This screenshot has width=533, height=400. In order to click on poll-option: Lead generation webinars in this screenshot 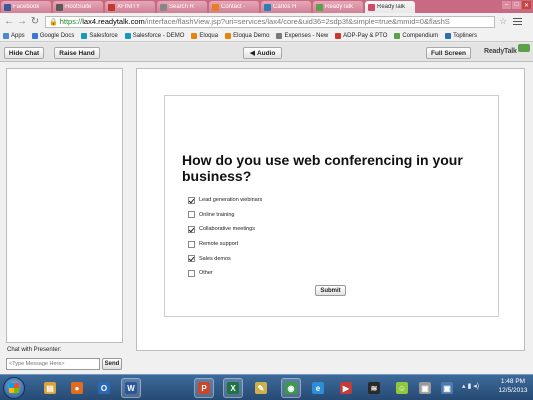, I will do `click(225, 200)`.